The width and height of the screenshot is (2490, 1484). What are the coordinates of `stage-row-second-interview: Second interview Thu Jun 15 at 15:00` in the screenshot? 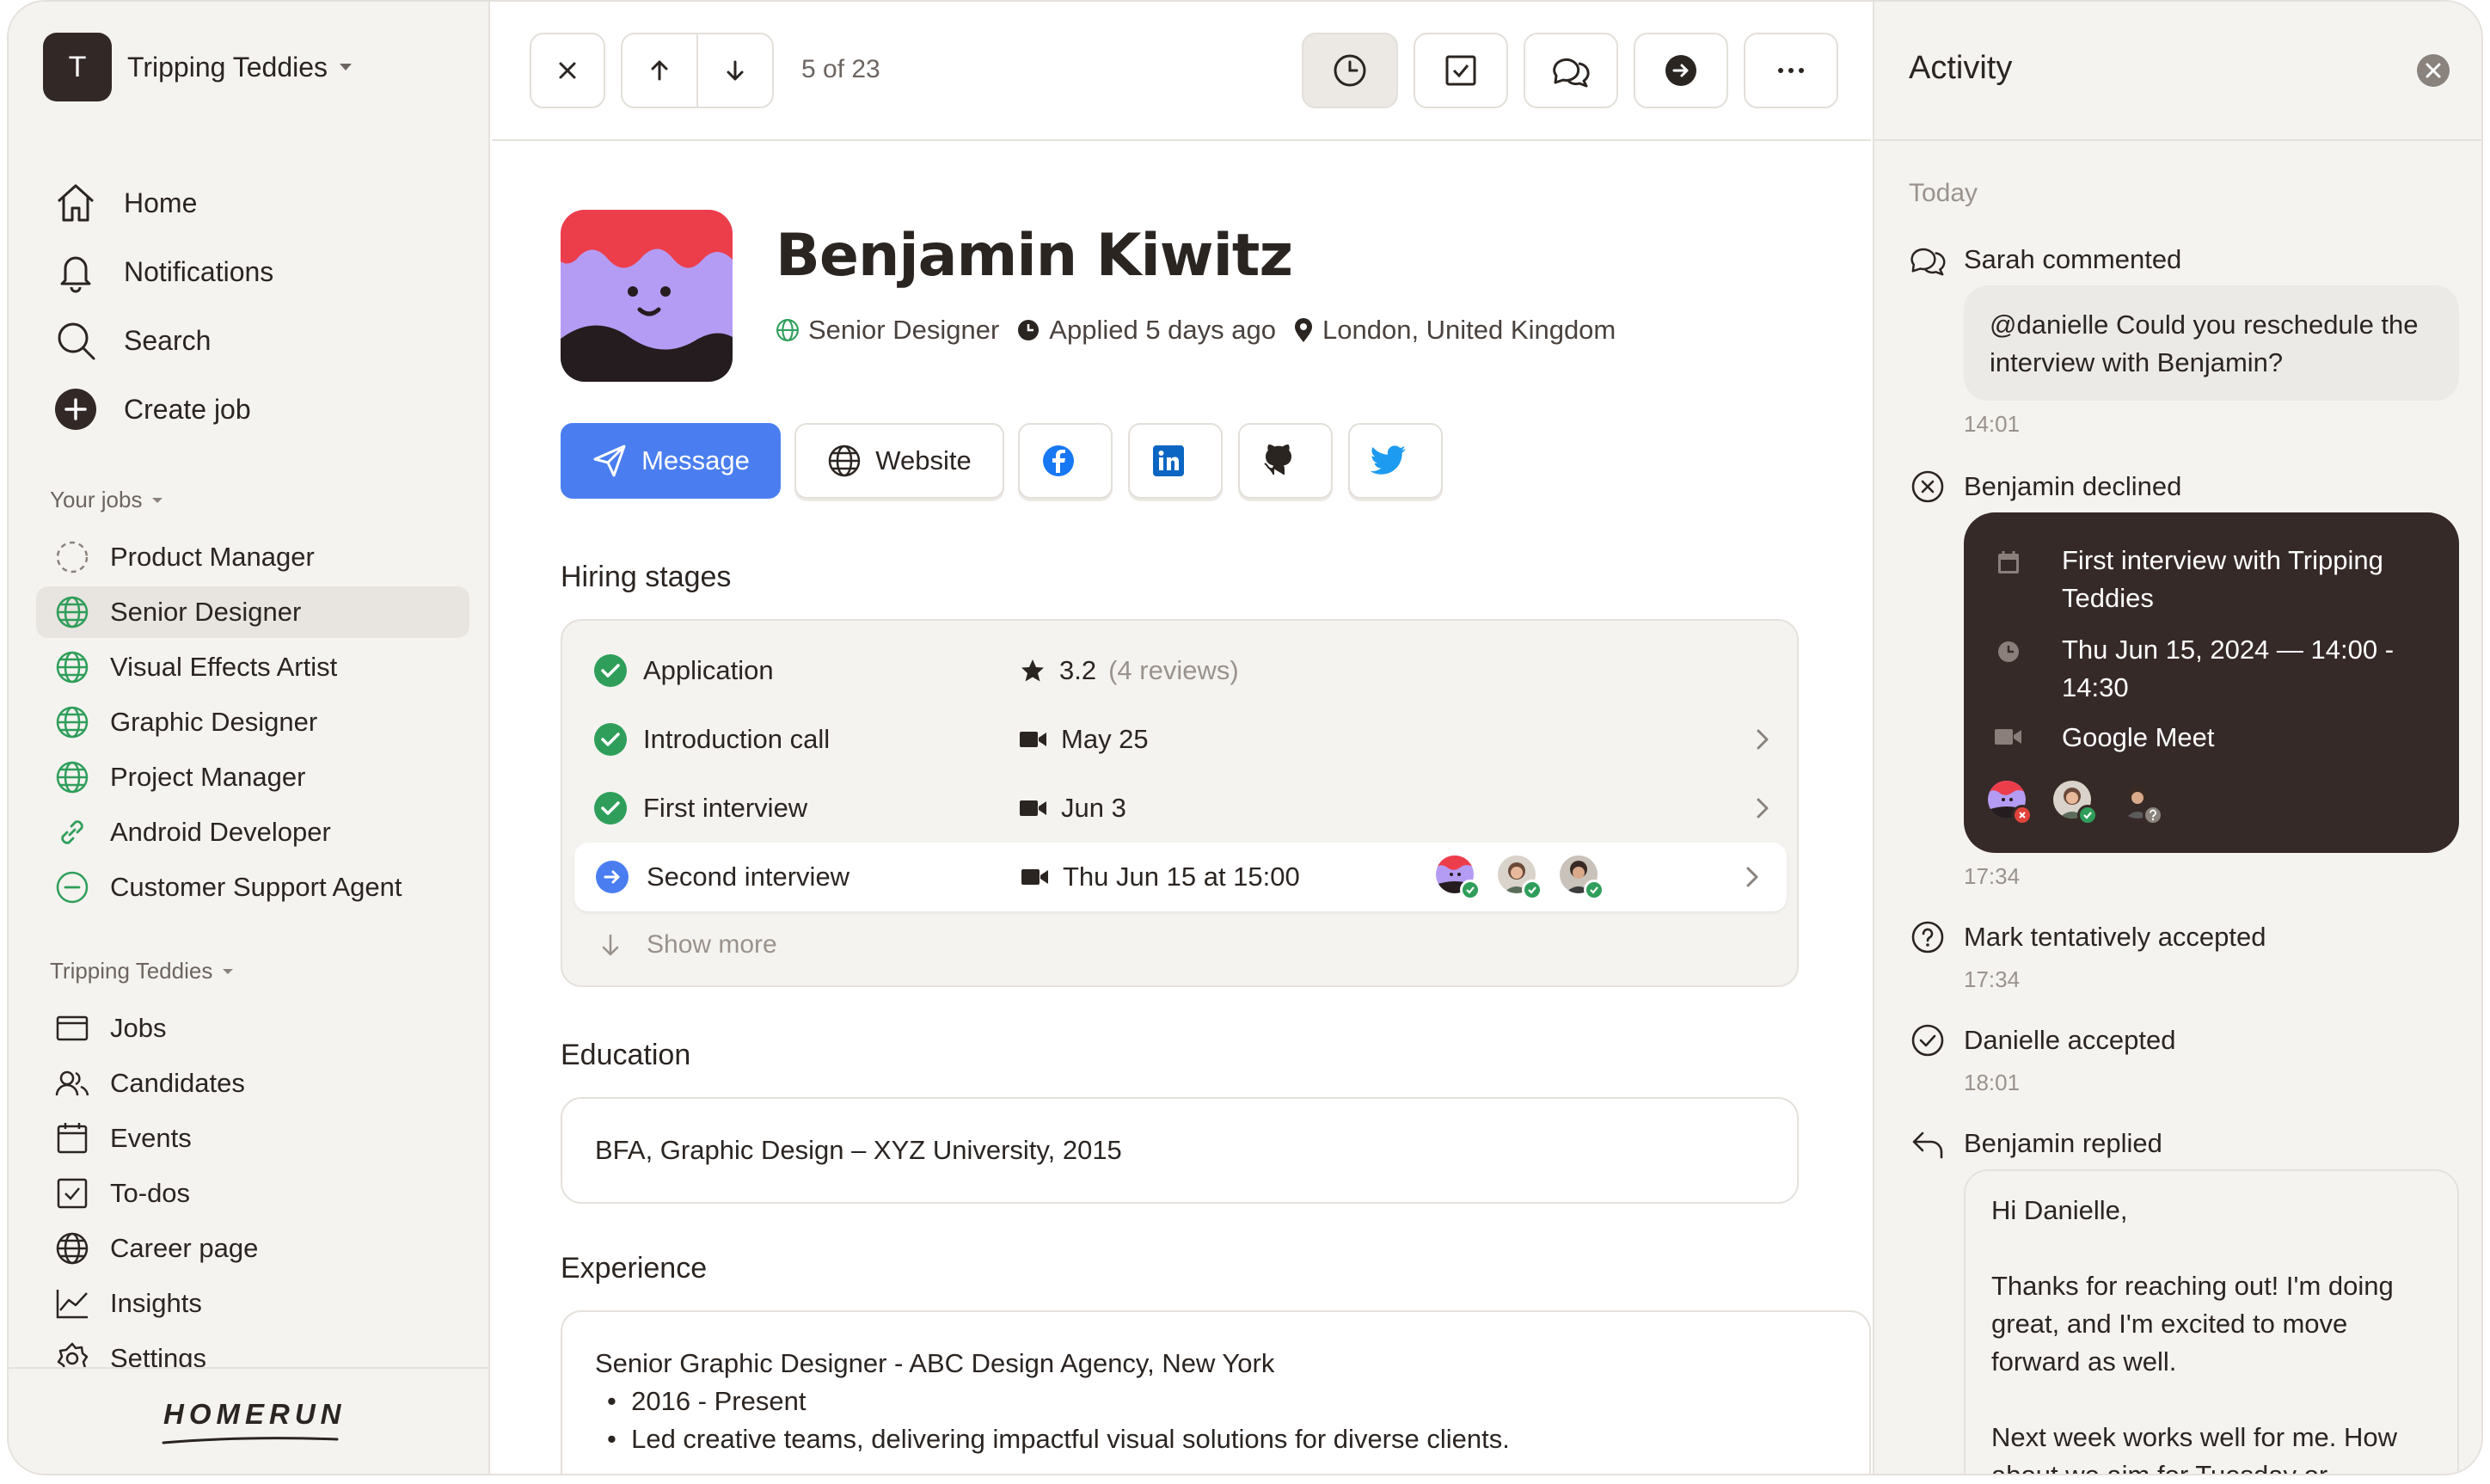 It's located at (1181, 877).